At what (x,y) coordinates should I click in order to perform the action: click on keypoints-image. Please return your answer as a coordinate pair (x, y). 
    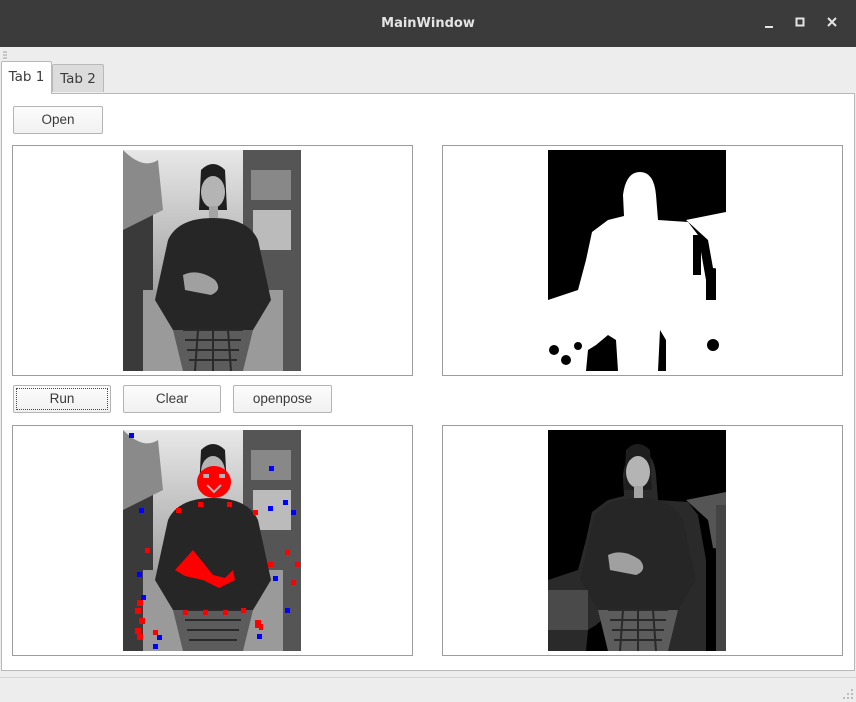
    Looking at the image, I should click on (212, 540).